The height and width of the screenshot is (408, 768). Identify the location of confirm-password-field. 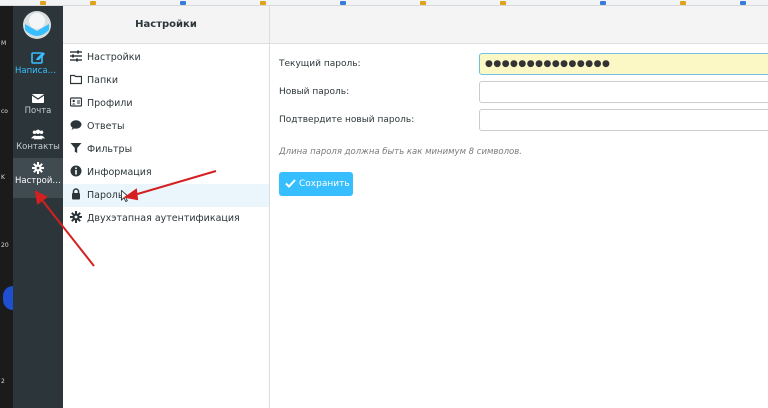
(623, 120).